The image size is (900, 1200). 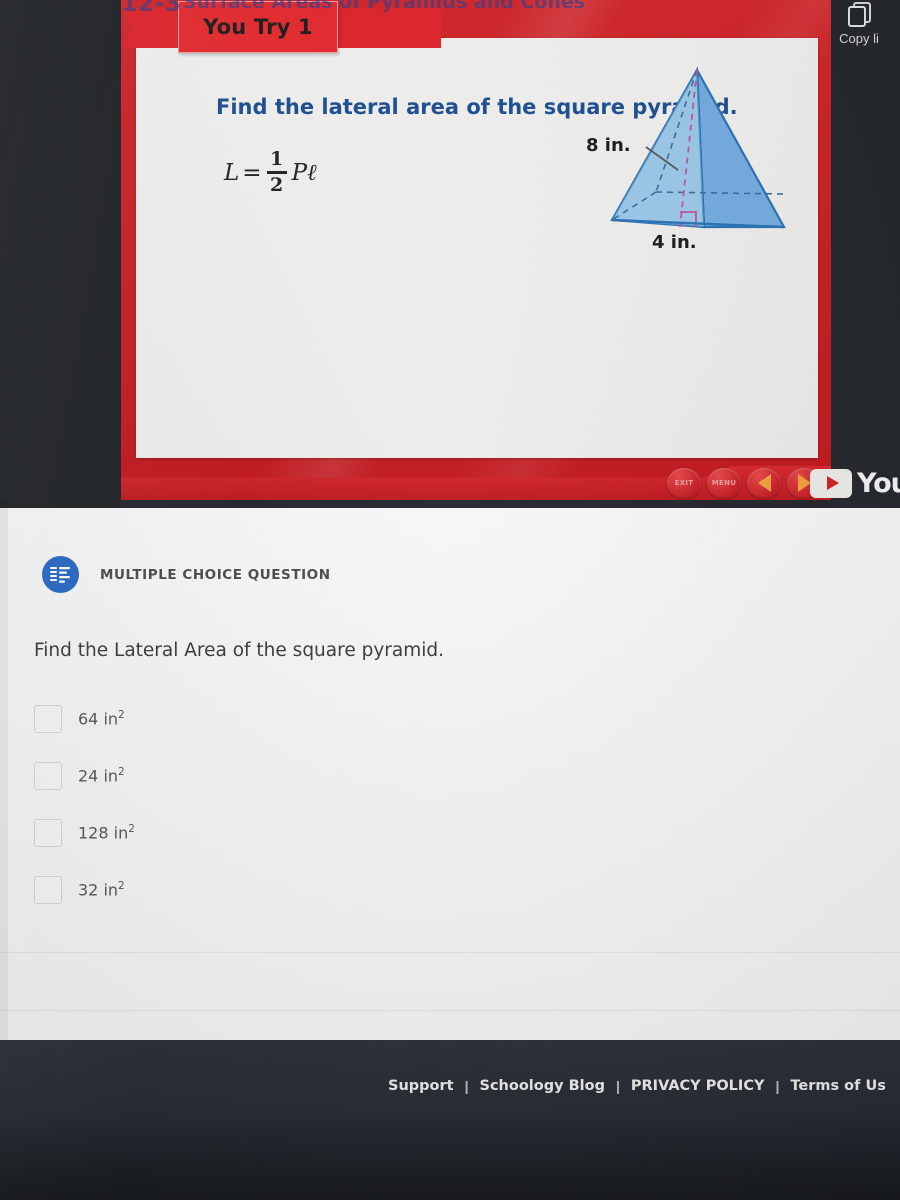 I want to click on pyramid-slant-height-label: 8 in., so click(x=608, y=145).